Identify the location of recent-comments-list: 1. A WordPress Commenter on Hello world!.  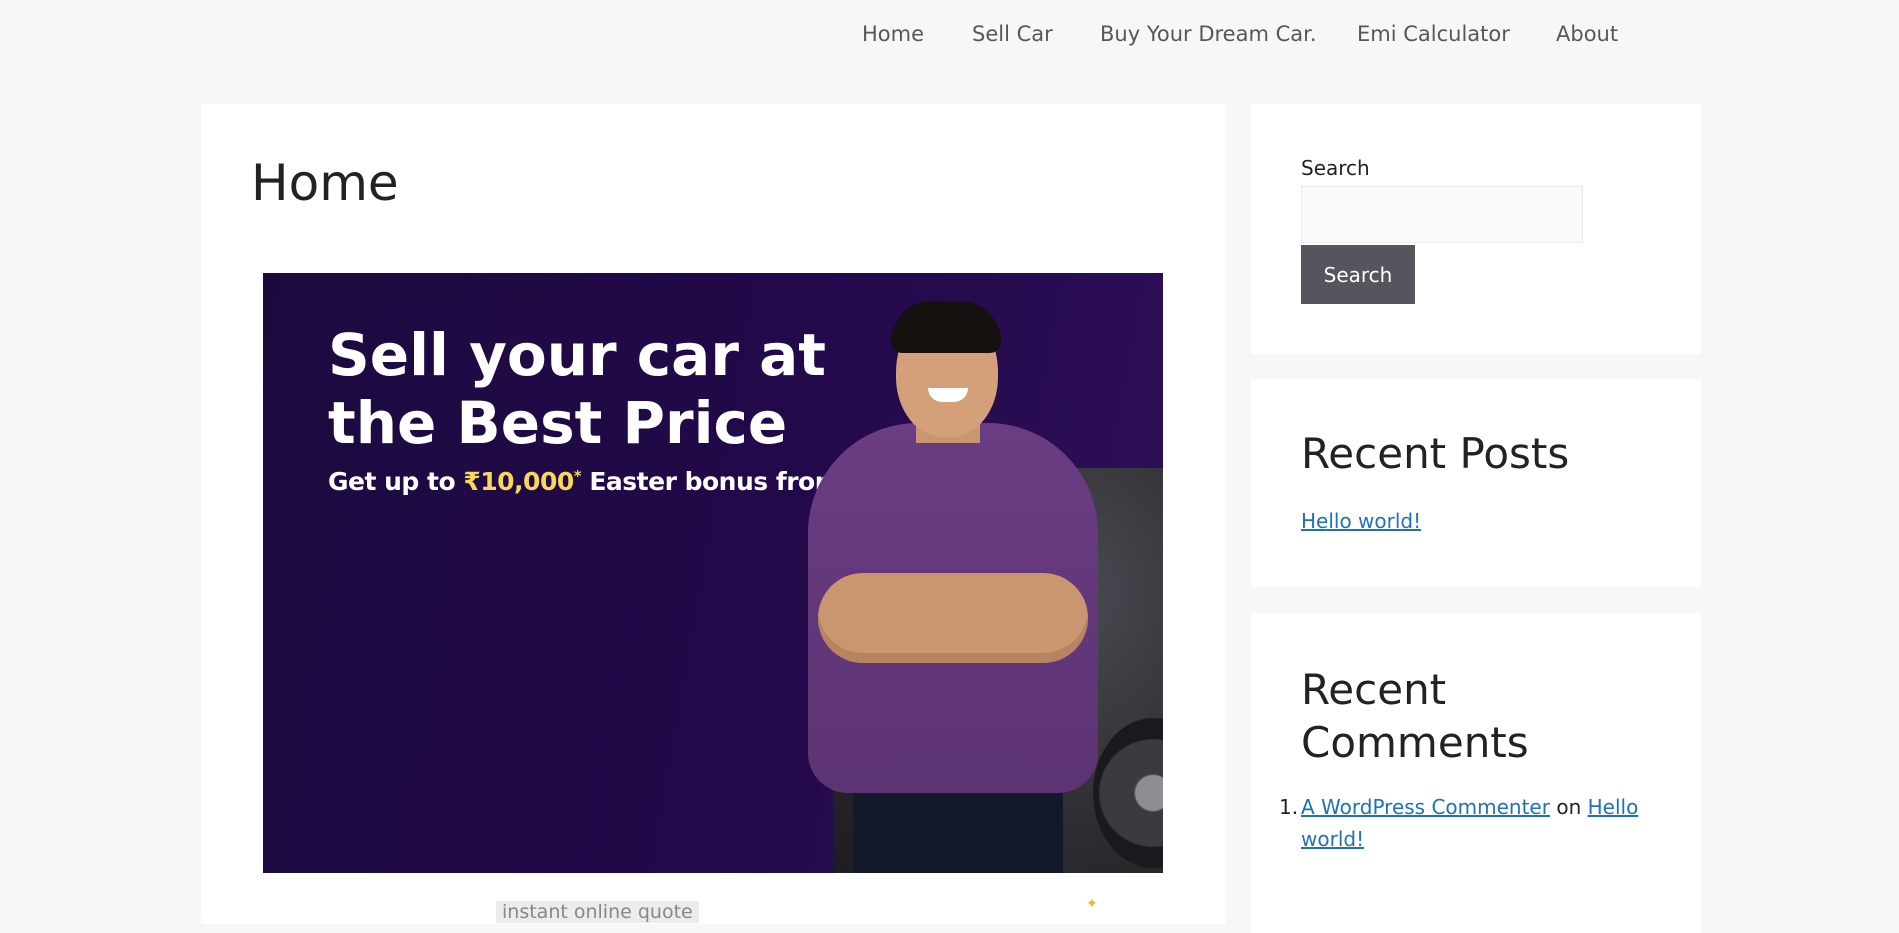
(1460, 823).